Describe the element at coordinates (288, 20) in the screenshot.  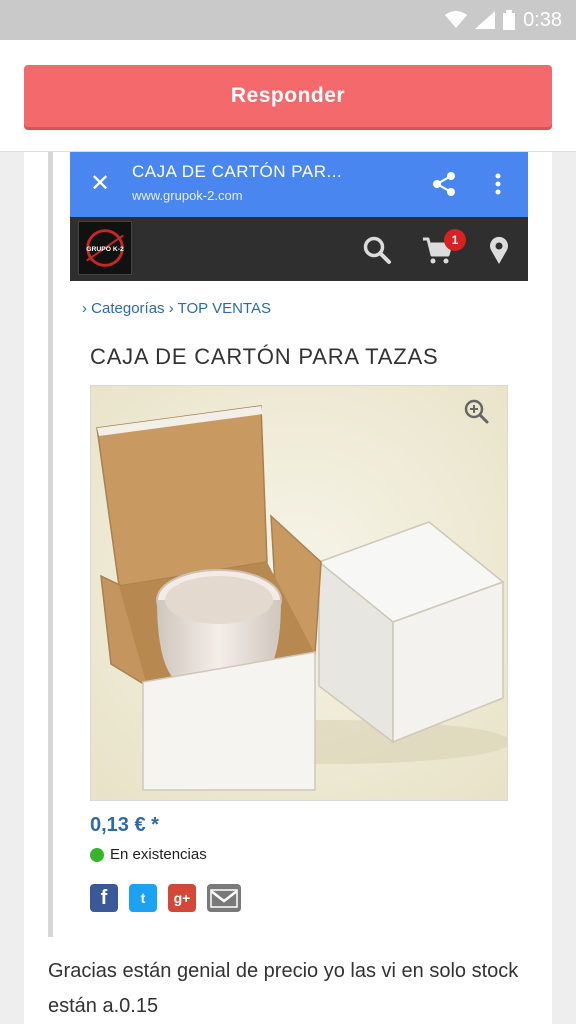
I see `status-bar: 0:38` at that location.